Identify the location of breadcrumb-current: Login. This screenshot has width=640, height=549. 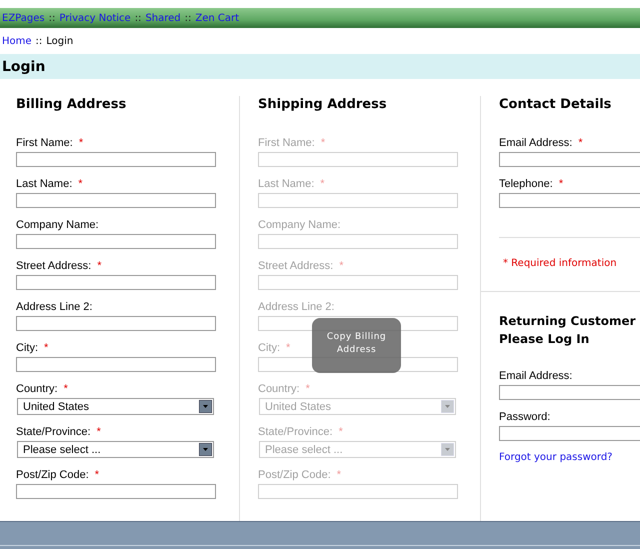
(60, 41).